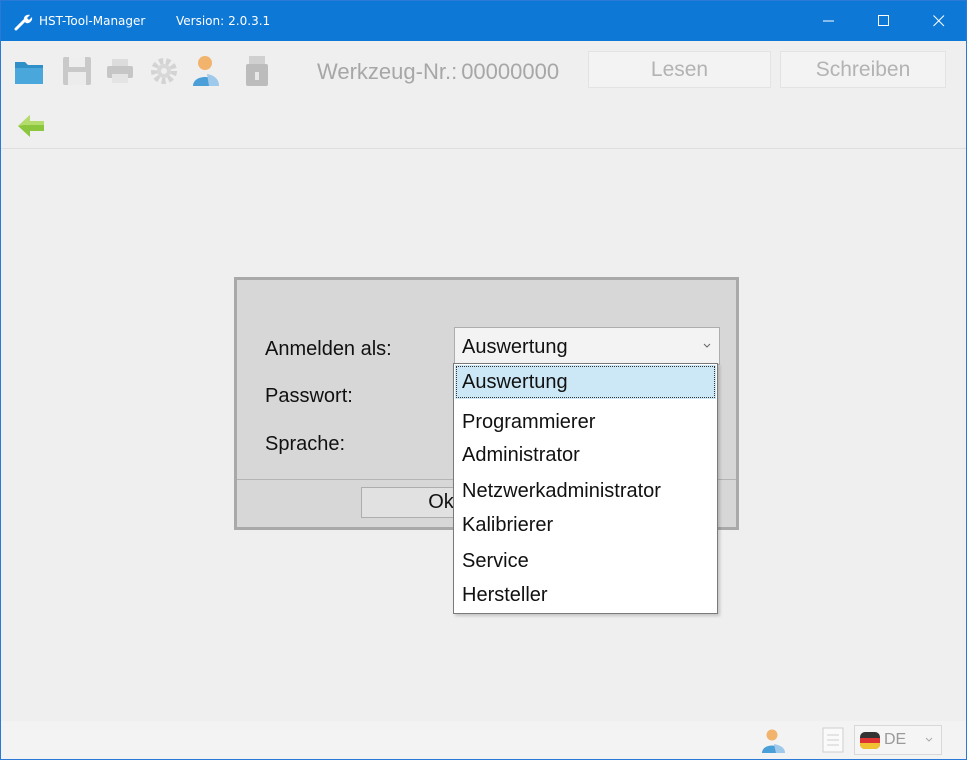 The height and width of the screenshot is (760, 967). What do you see at coordinates (585, 382) in the screenshot?
I see `dropdown-item-auswertung: Auswertung` at bounding box center [585, 382].